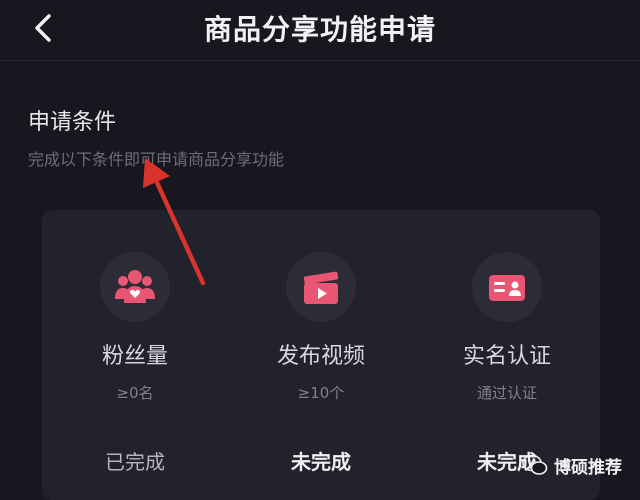  I want to click on conditions-title: 申请条件, so click(72, 122).